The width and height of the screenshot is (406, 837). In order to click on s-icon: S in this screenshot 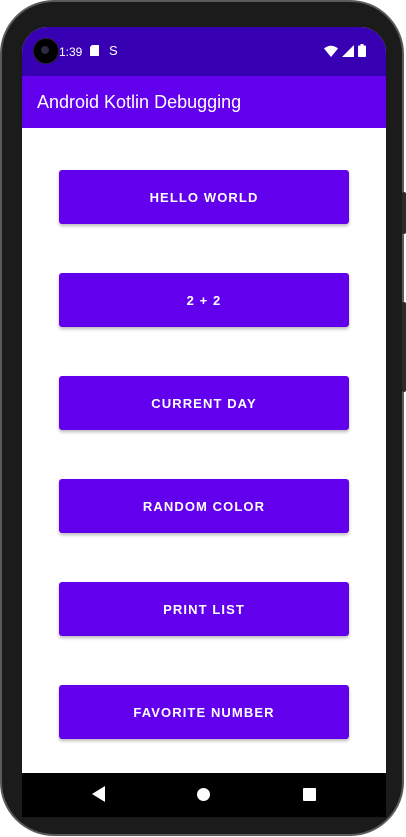, I will do `click(113, 50)`.